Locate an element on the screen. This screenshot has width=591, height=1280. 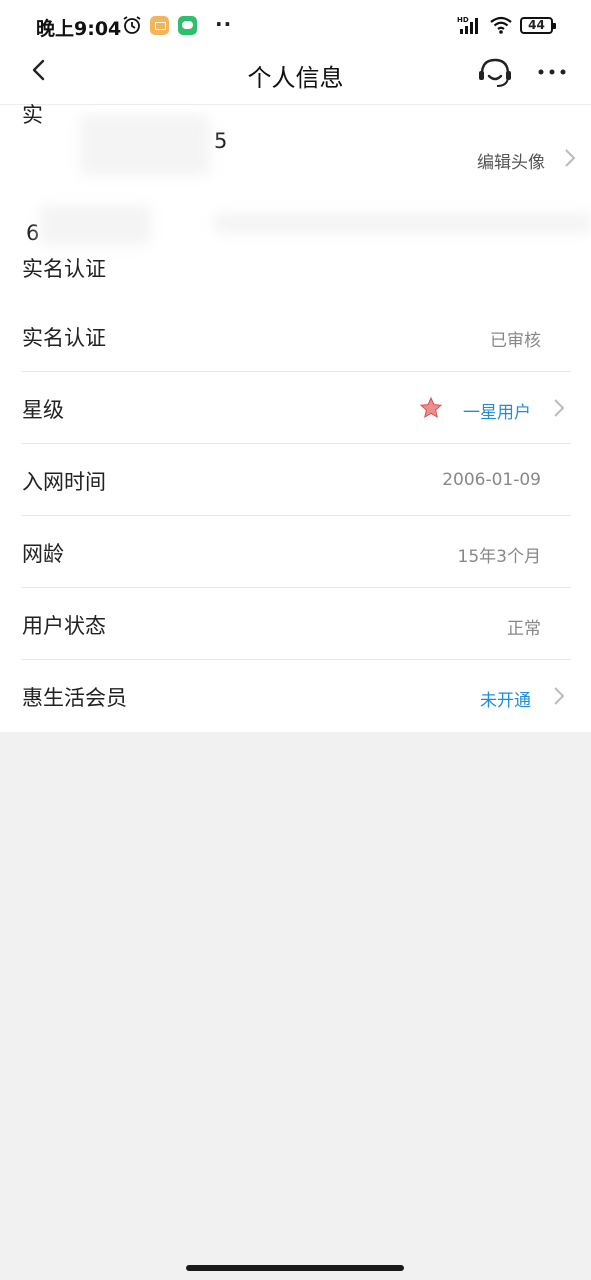
home-indicator is located at coordinates (295, 1268).